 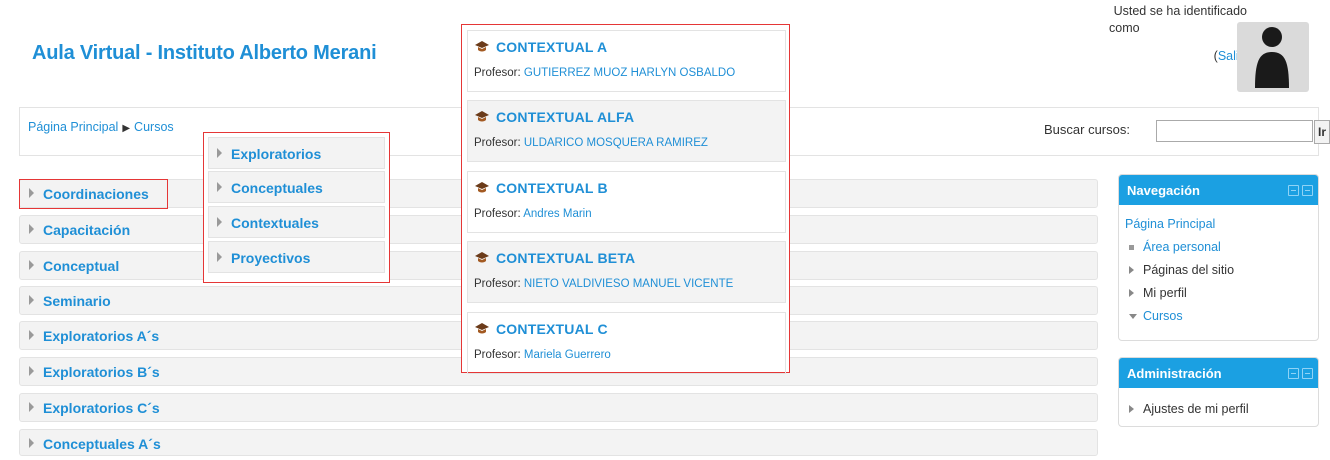 What do you see at coordinates (552, 188) in the screenshot?
I see `course-title: CONTEXTUAL B` at bounding box center [552, 188].